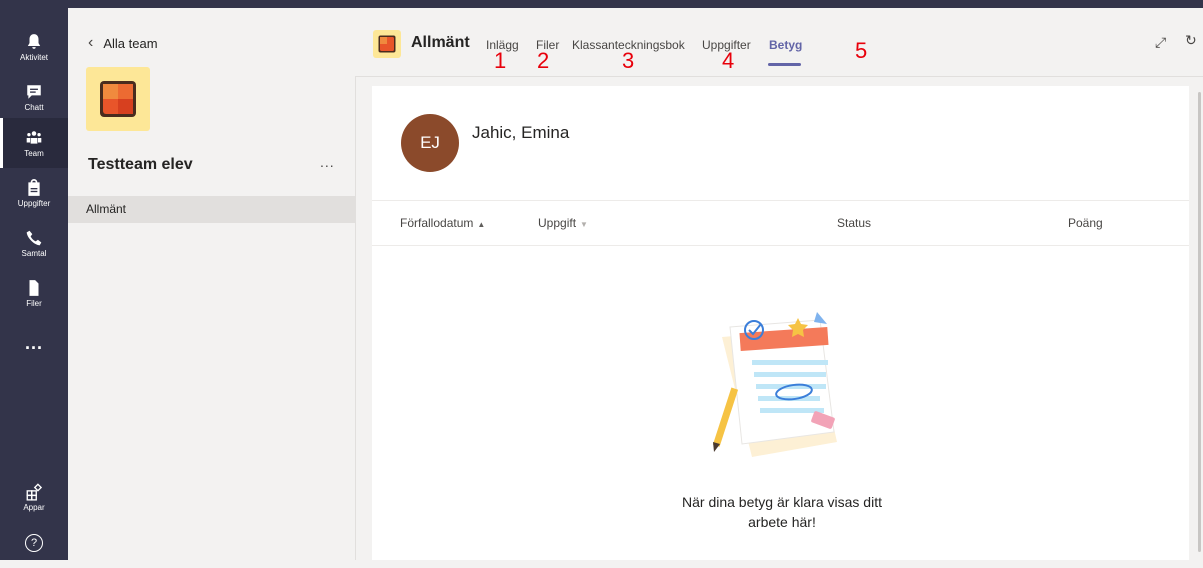  What do you see at coordinates (430, 143) in the screenshot?
I see `avatar: EJ` at bounding box center [430, 143].